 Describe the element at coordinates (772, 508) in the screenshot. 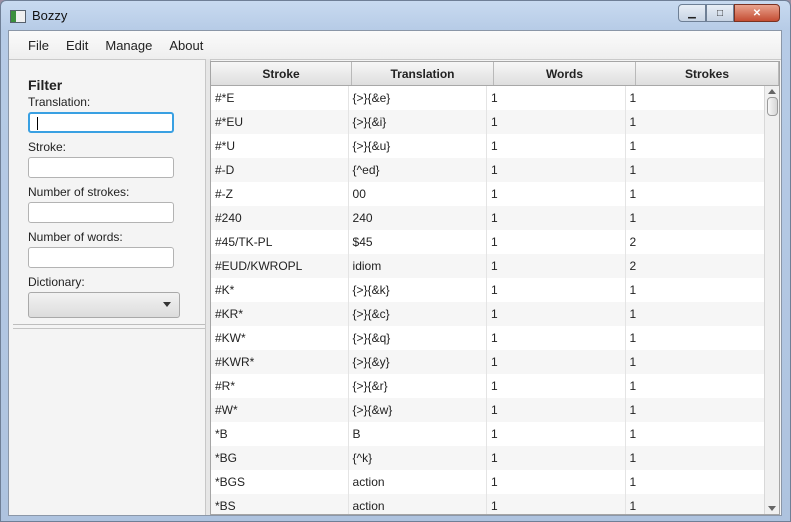

I see `scroll-down-icon` at that location.